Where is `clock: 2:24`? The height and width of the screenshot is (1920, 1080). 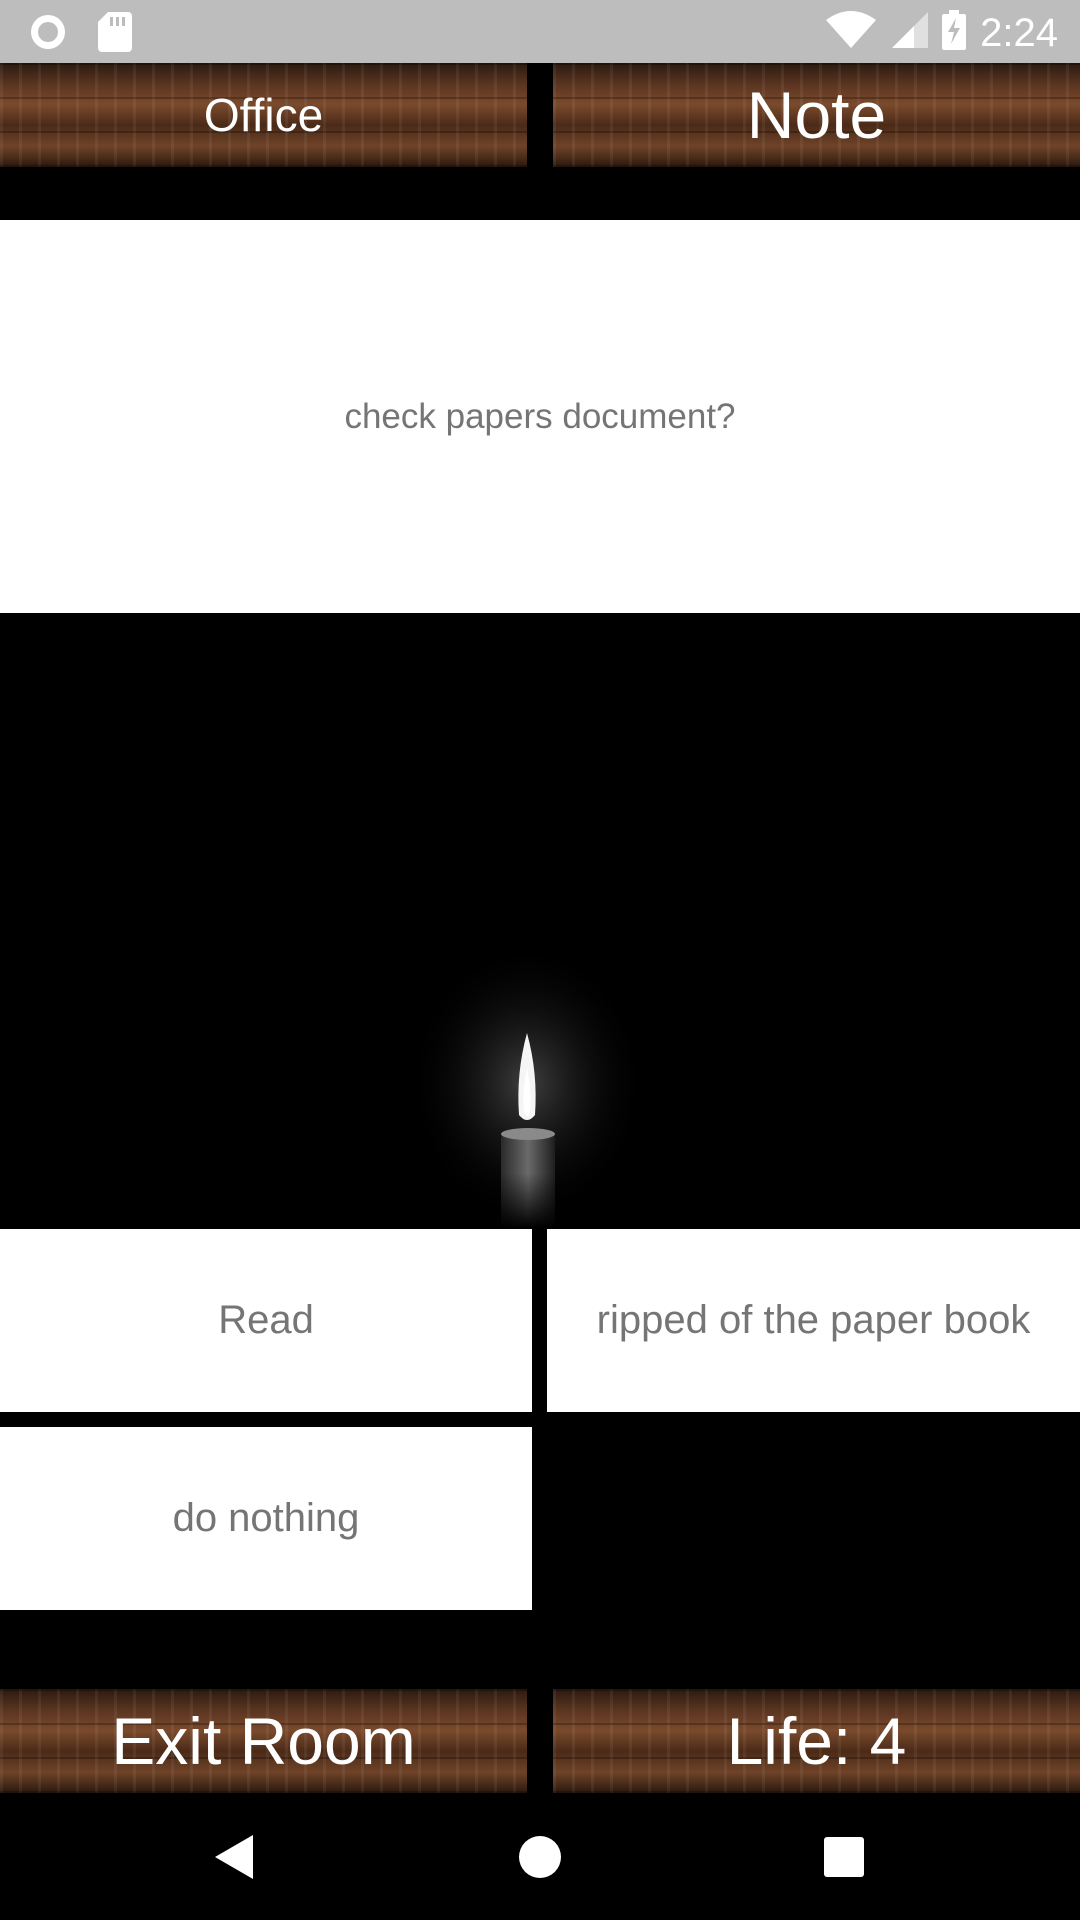 clock: 2:24 is located at coordinates (1019, 32).